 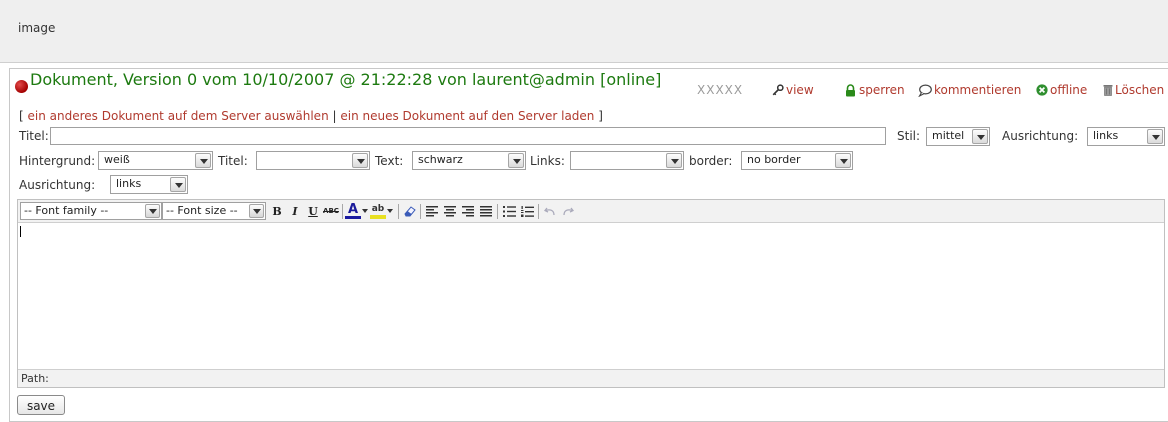 What do you see at coordinates (20, 231) in the screenshot?
I see `text-caret` at bounding box center [20, 231].